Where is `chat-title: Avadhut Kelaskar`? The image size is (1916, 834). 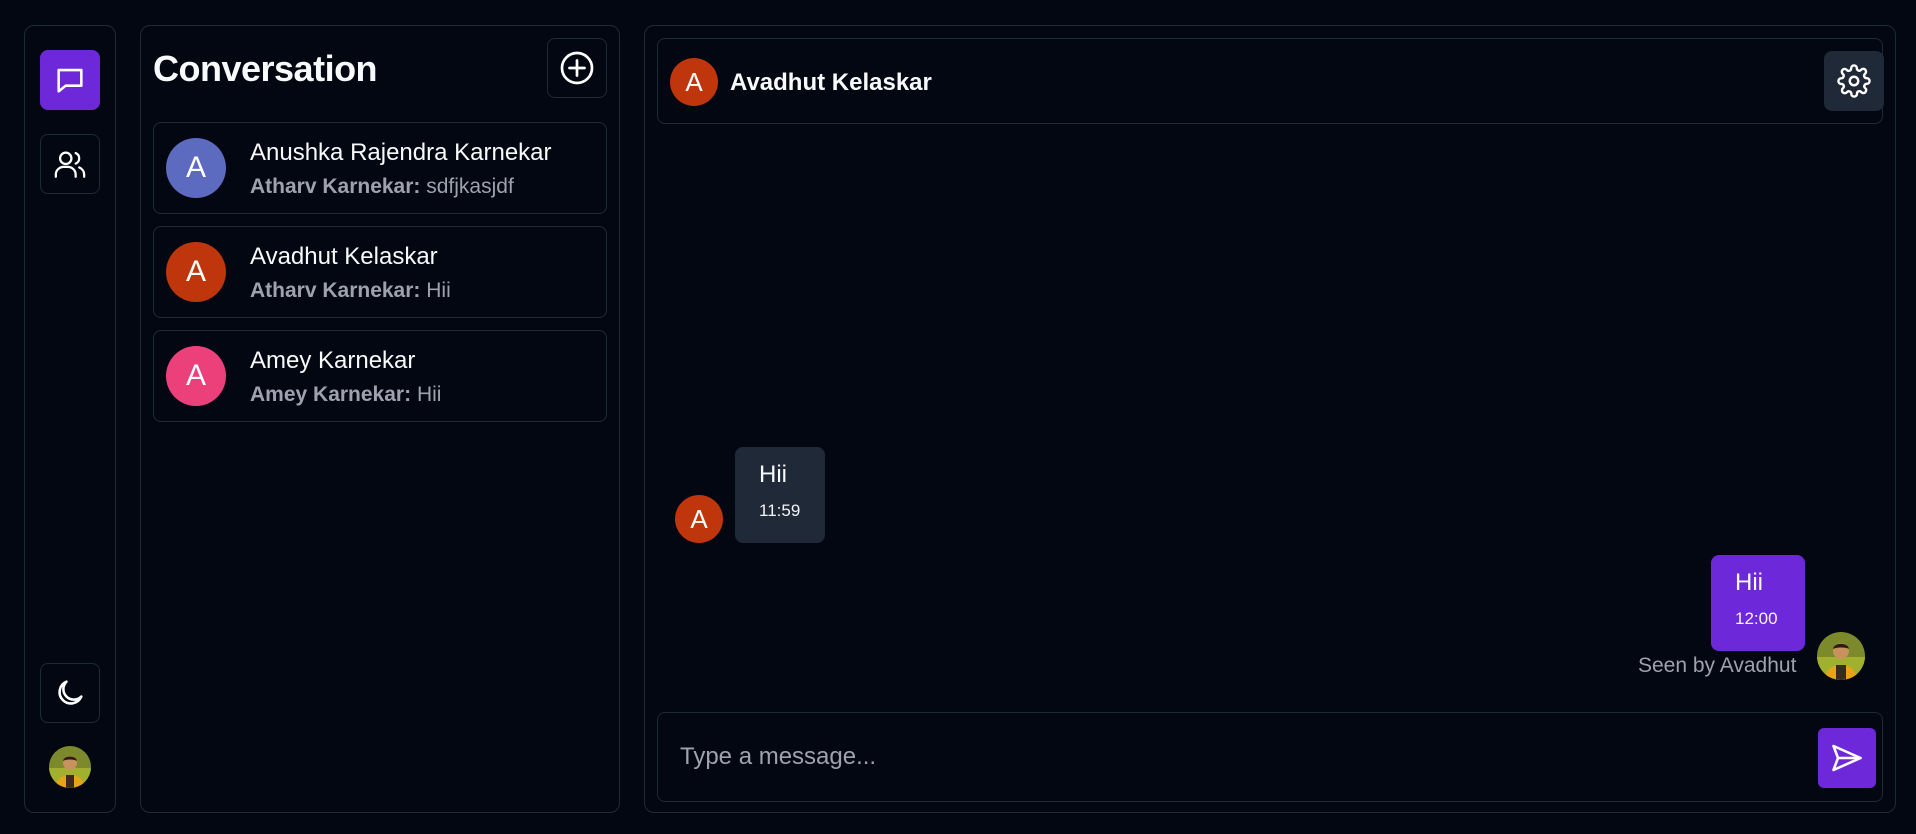 chat-title: Avadhut Kelaskar is located at coordinates (831, 82).